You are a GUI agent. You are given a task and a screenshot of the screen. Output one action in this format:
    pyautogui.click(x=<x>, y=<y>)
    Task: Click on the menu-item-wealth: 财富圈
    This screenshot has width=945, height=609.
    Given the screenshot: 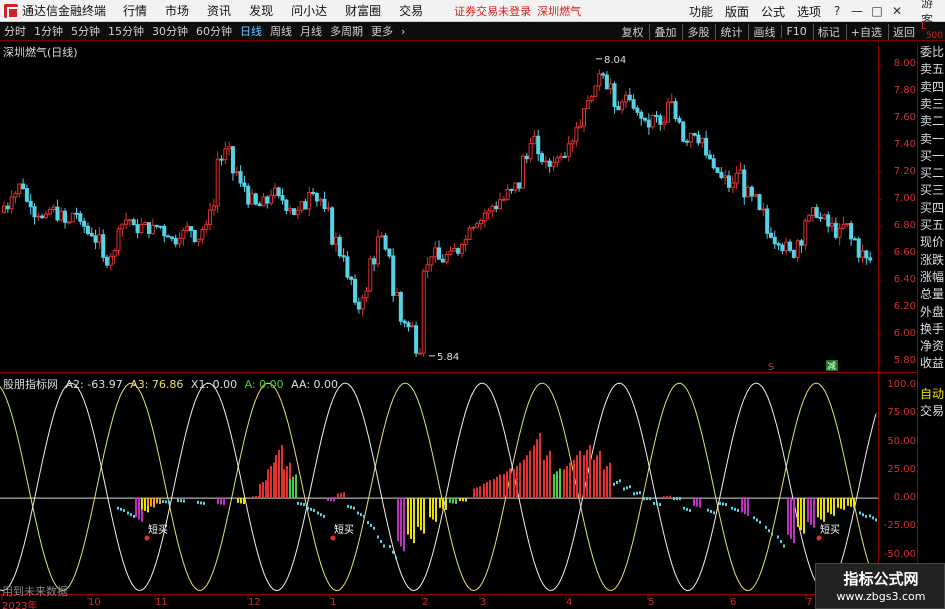 What is the action you would take?
    pyautogui.click(x=363, y=10)
    